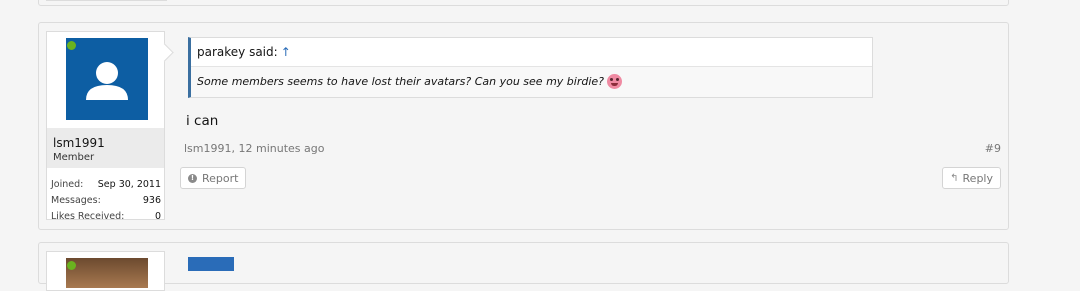  I want to click on stat-messages: Messages: 936, so click(106, 202).